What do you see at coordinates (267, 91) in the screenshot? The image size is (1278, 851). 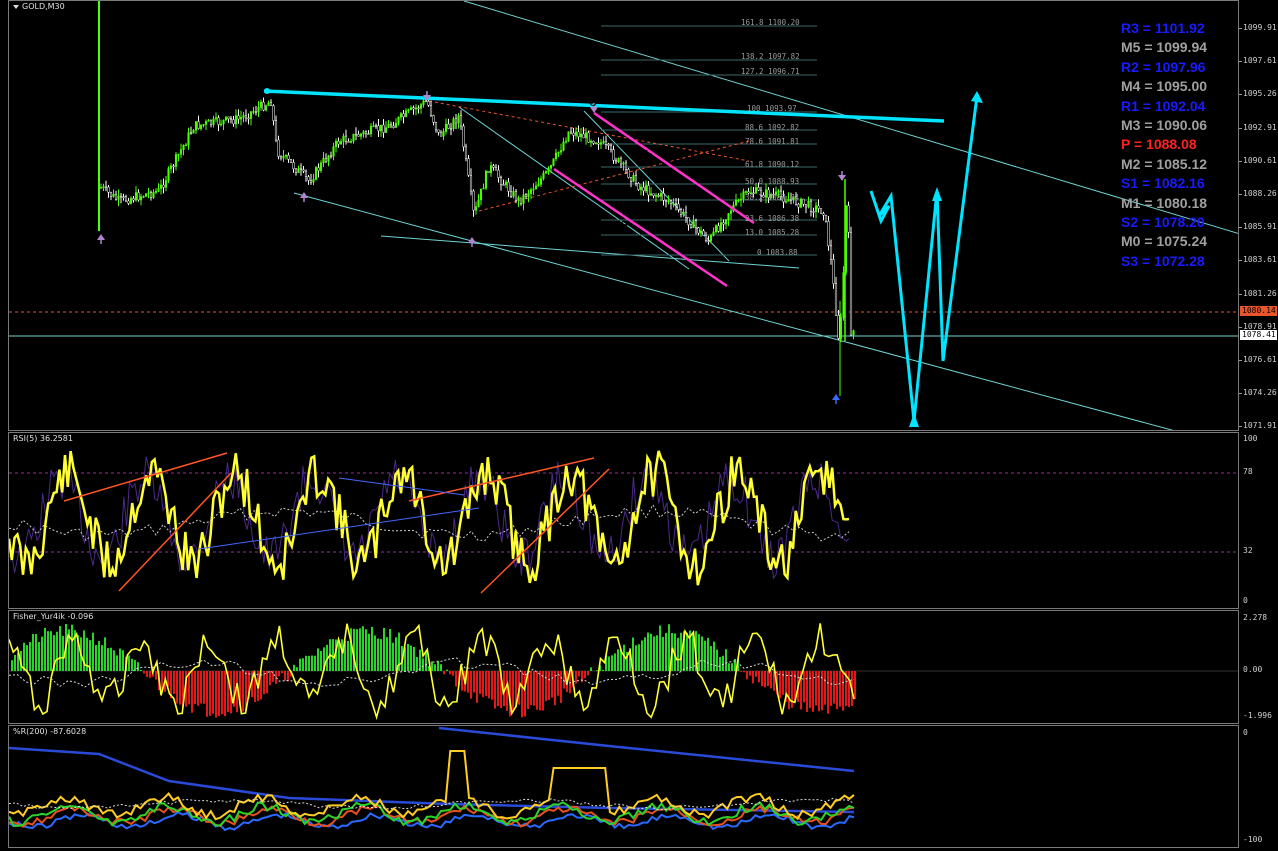 I see `trendline-anchor` at bounding box center [267, 91].